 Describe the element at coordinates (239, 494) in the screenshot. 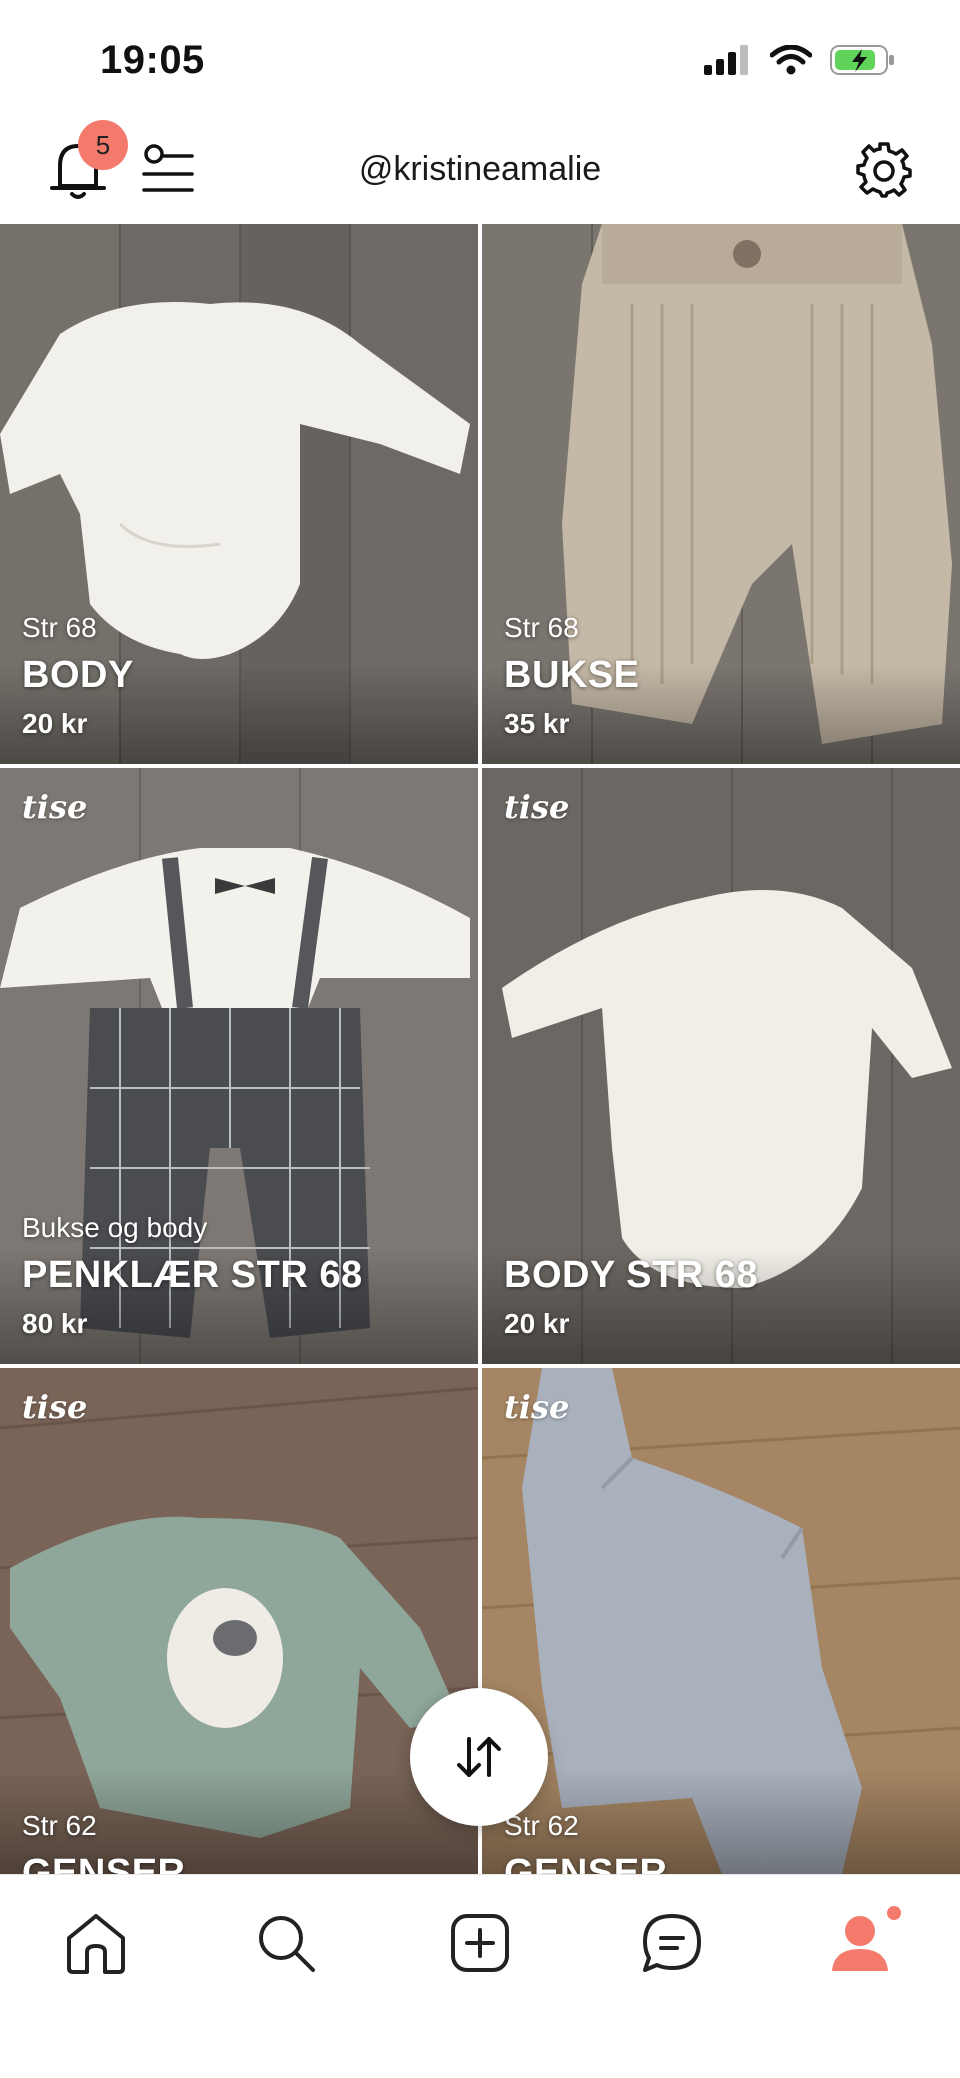

I see `listing-card: Str 68 BODY 20 kr` at that location.